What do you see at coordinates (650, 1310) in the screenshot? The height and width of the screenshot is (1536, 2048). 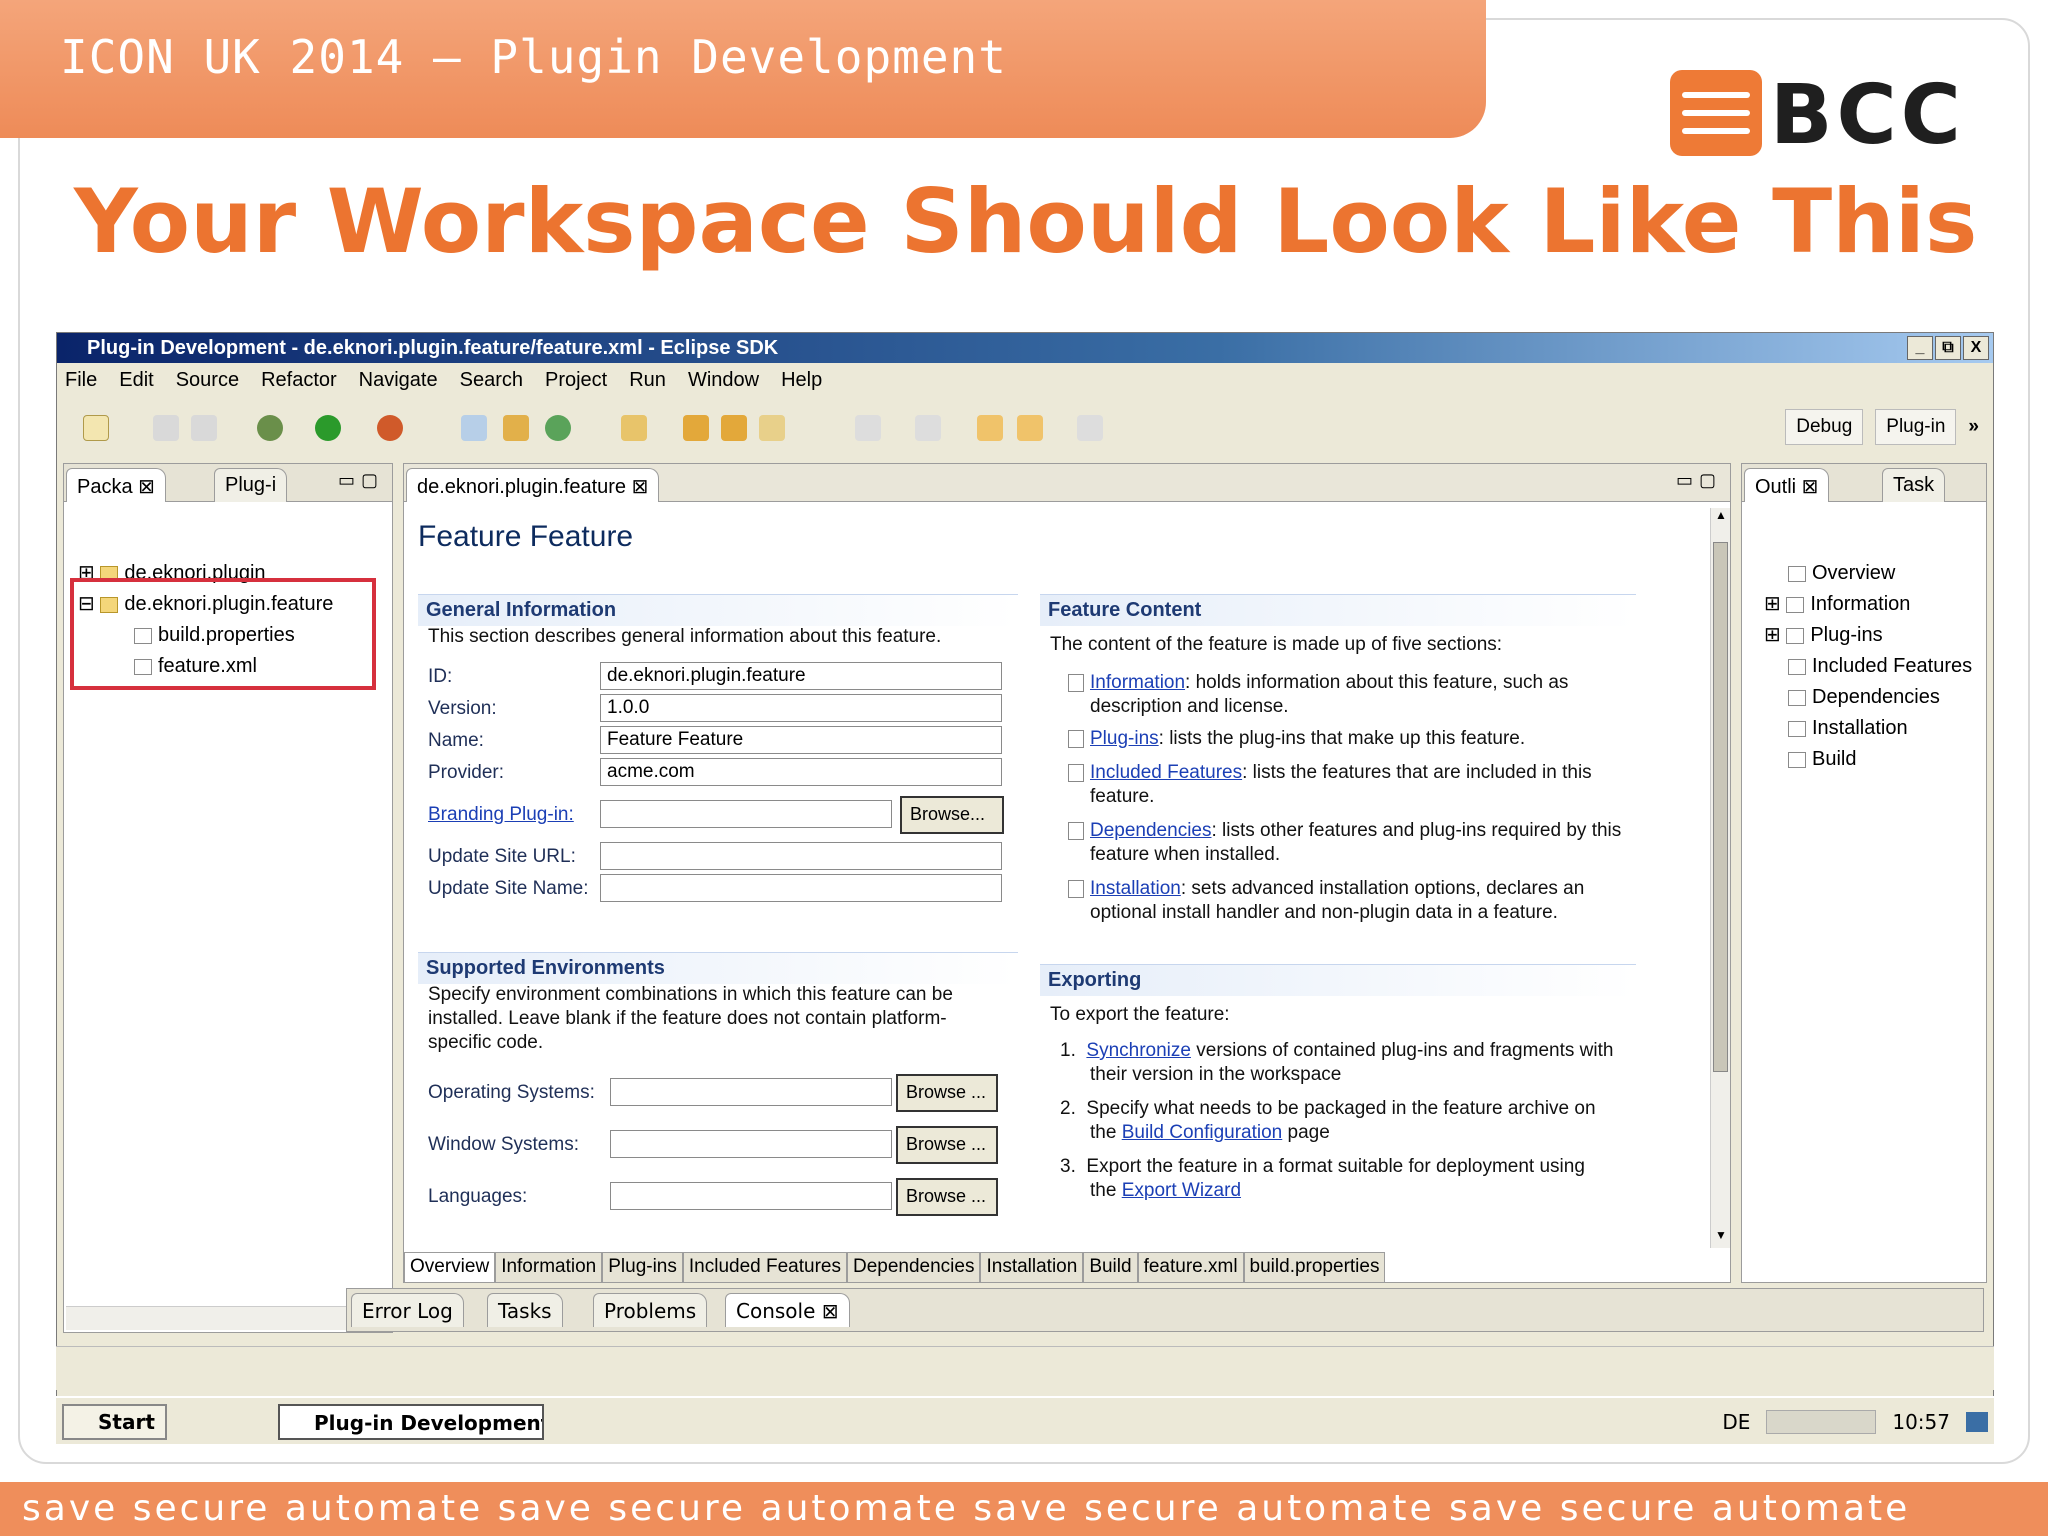 I see `tab-problems: Problems` at bounding box center [650, 1310].